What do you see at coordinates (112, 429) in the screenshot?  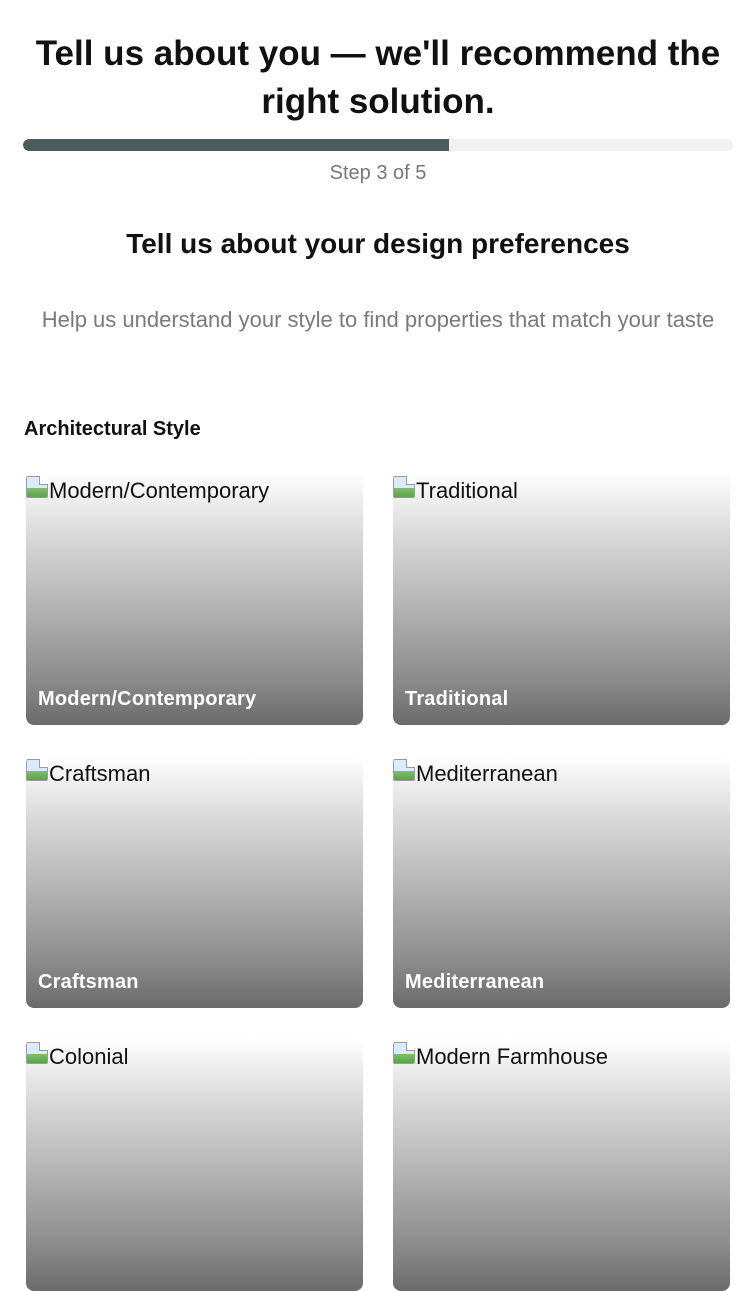 I see `architectural-style-label: Architectural Style` at bounding box center [112, 429].